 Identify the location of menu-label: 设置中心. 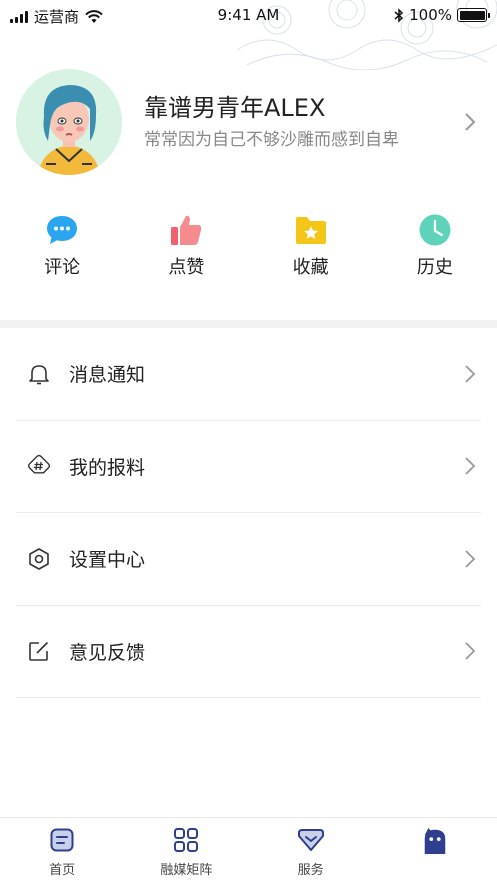
(107, 560).